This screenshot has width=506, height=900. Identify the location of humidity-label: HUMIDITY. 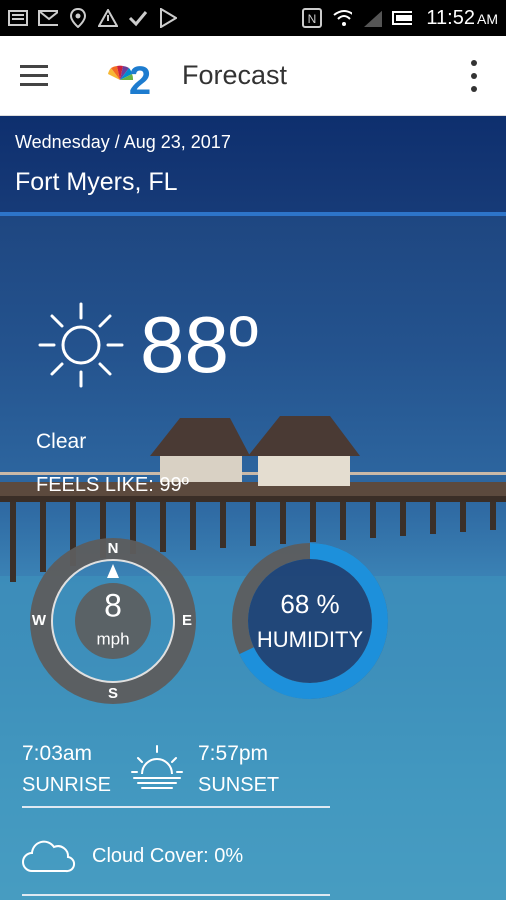
(310, 639).